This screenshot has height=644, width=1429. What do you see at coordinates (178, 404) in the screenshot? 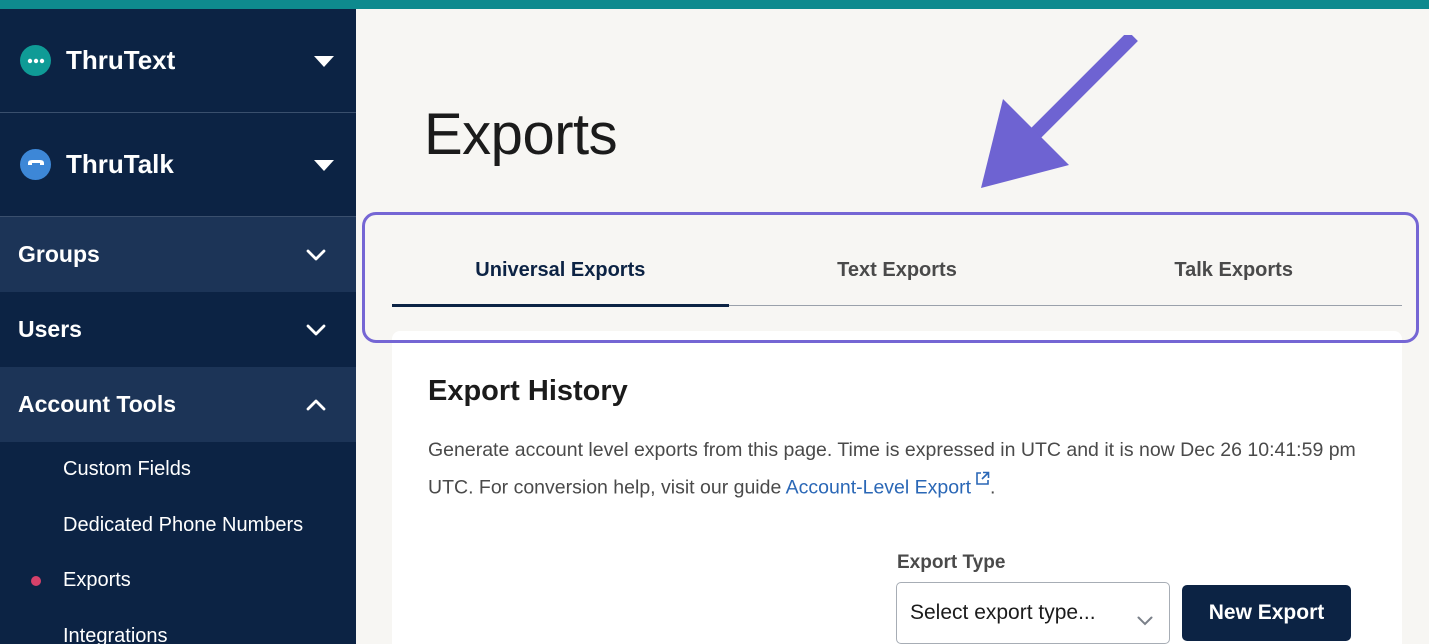
I see `sidebar-section-account-tools: Account Tools` at bounding box center [178, 404].